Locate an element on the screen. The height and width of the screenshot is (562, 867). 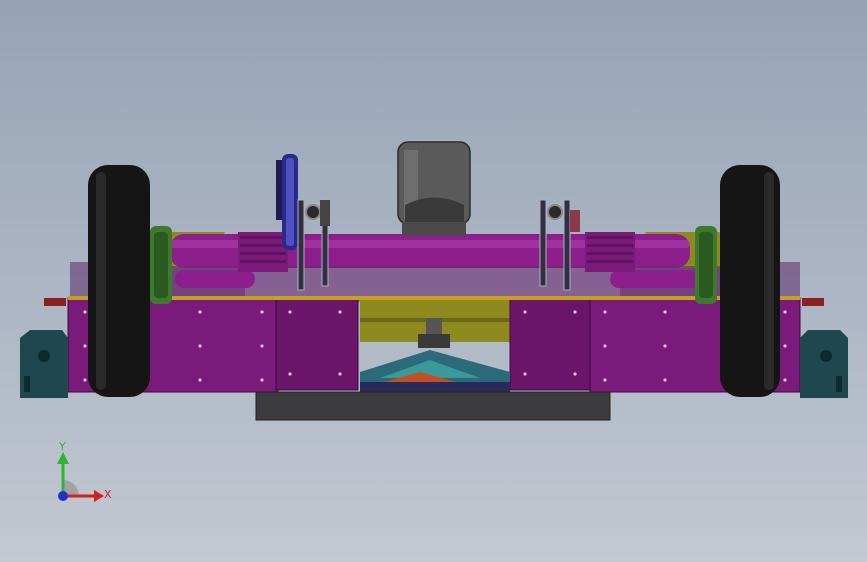
coordinate-triad: Y X is located at coordinates (83, 475).